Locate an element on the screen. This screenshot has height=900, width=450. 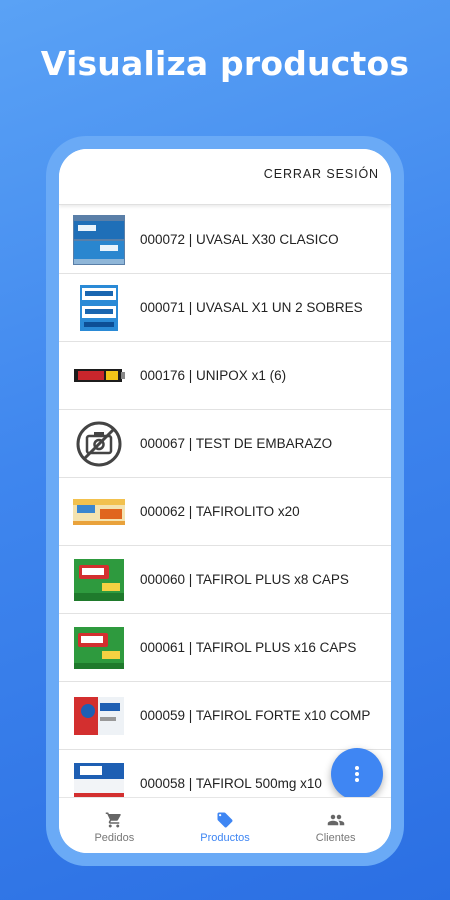
more-vert-icon is located at coordinates (357, 774).